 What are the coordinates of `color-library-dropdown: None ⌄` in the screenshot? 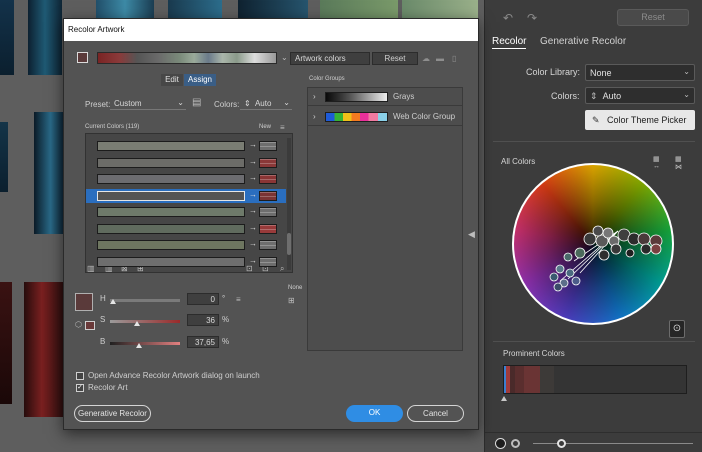 It's located at (640, 72).